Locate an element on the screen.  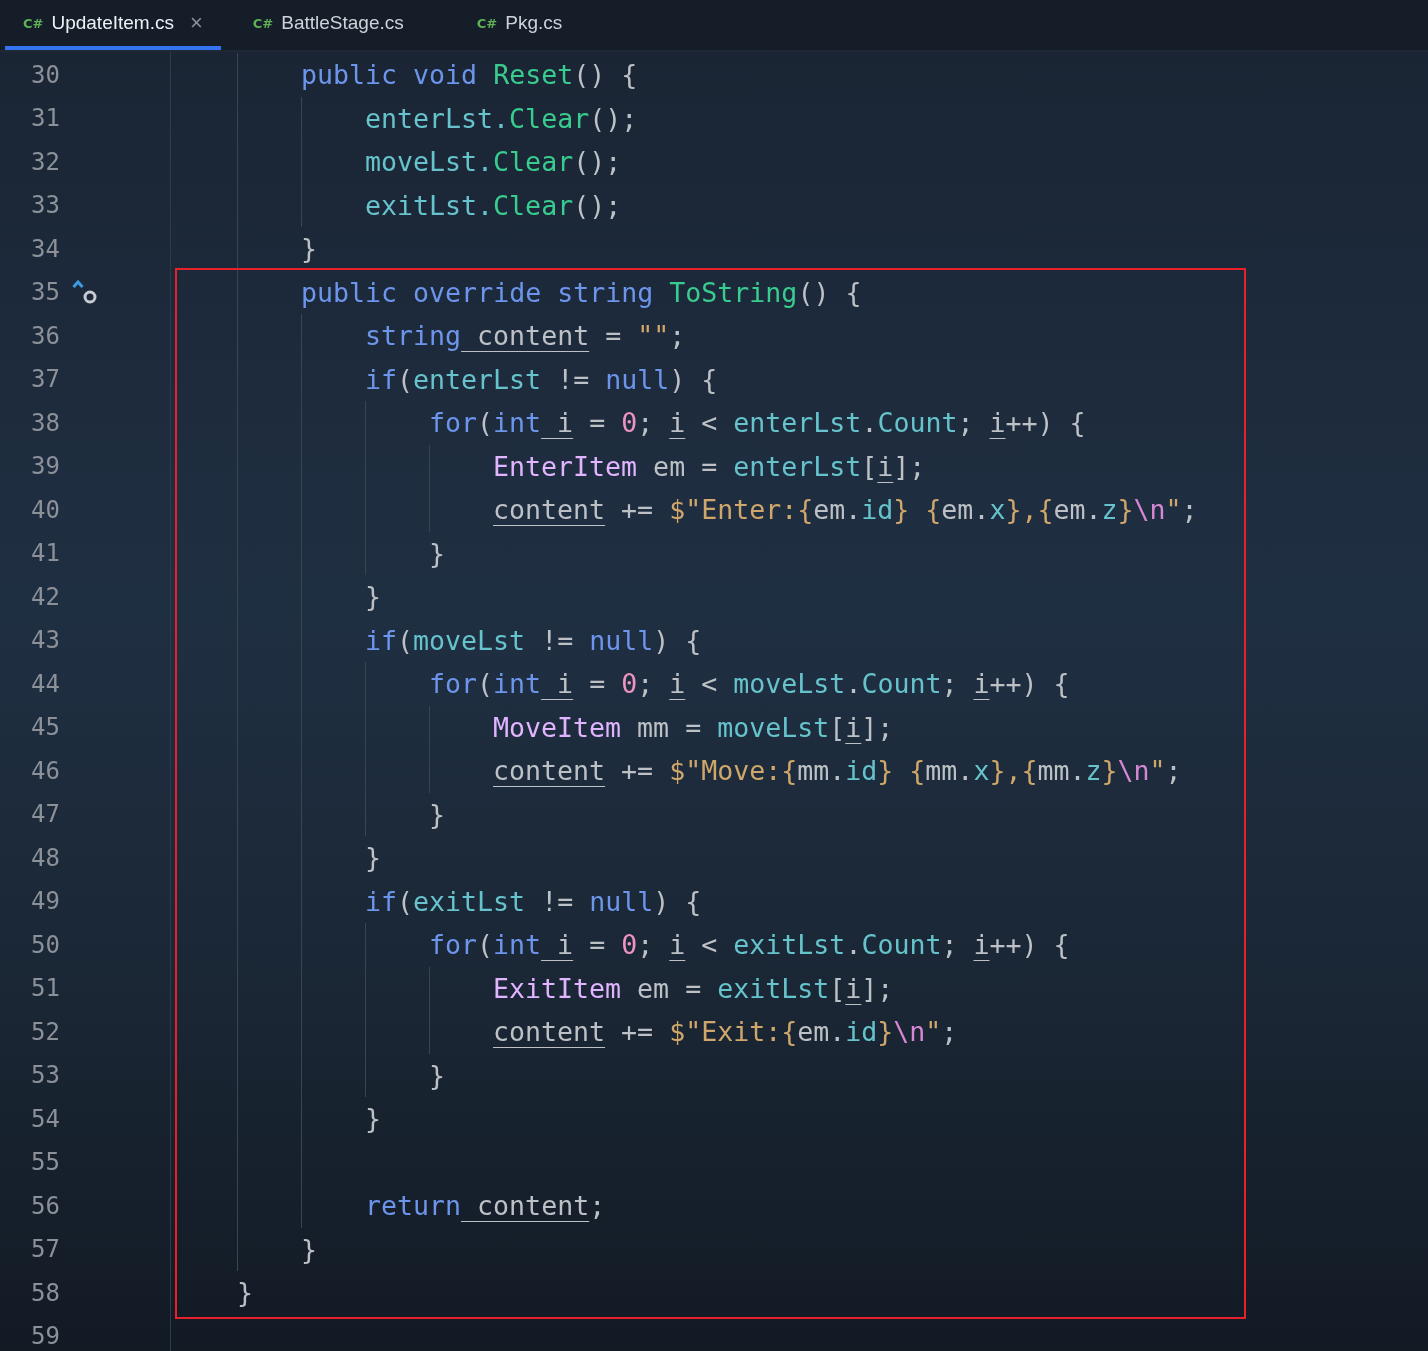
tab-label: UpdateItem.cs is located at coordinates (112, 23).